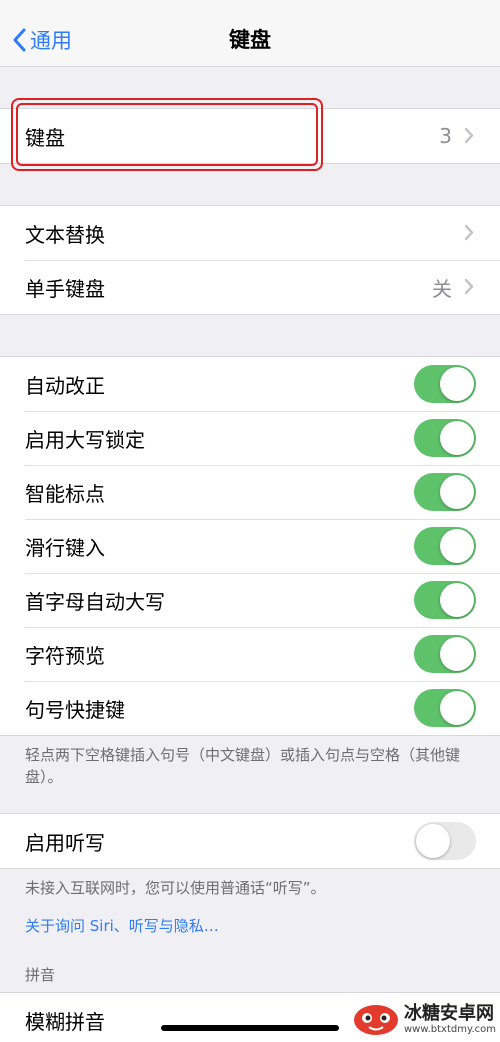 Image resolution: width=500 pixels, height=1042 pixels. What do you see at coordinates (250, 233) in the screenshot?
I see `text-replacement-row: 文本替换` at bounding box center [250, 233].